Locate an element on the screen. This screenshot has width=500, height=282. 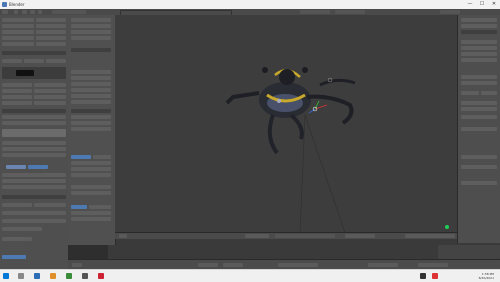
scene-selector is located at coordinates (315, 12).